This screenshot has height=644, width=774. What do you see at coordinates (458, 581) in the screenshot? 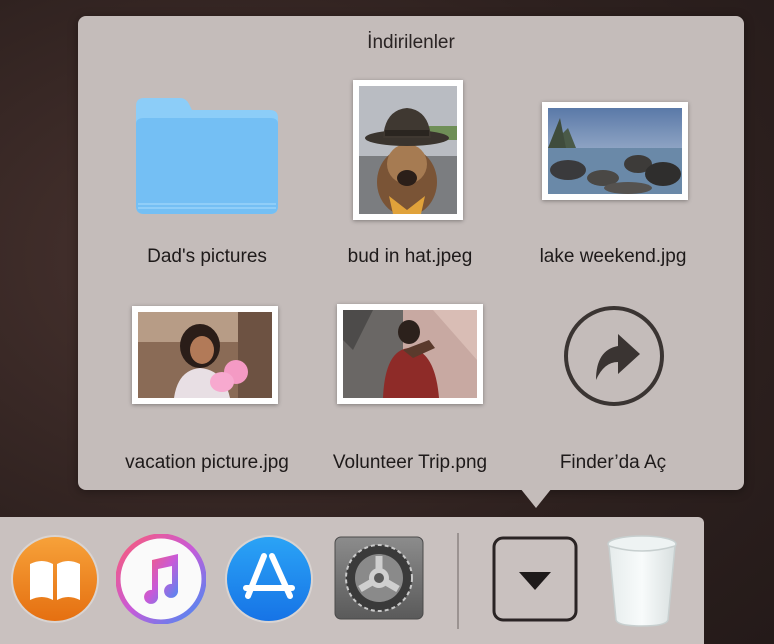
I see `dock-separator` at bounding box center [458, 581].